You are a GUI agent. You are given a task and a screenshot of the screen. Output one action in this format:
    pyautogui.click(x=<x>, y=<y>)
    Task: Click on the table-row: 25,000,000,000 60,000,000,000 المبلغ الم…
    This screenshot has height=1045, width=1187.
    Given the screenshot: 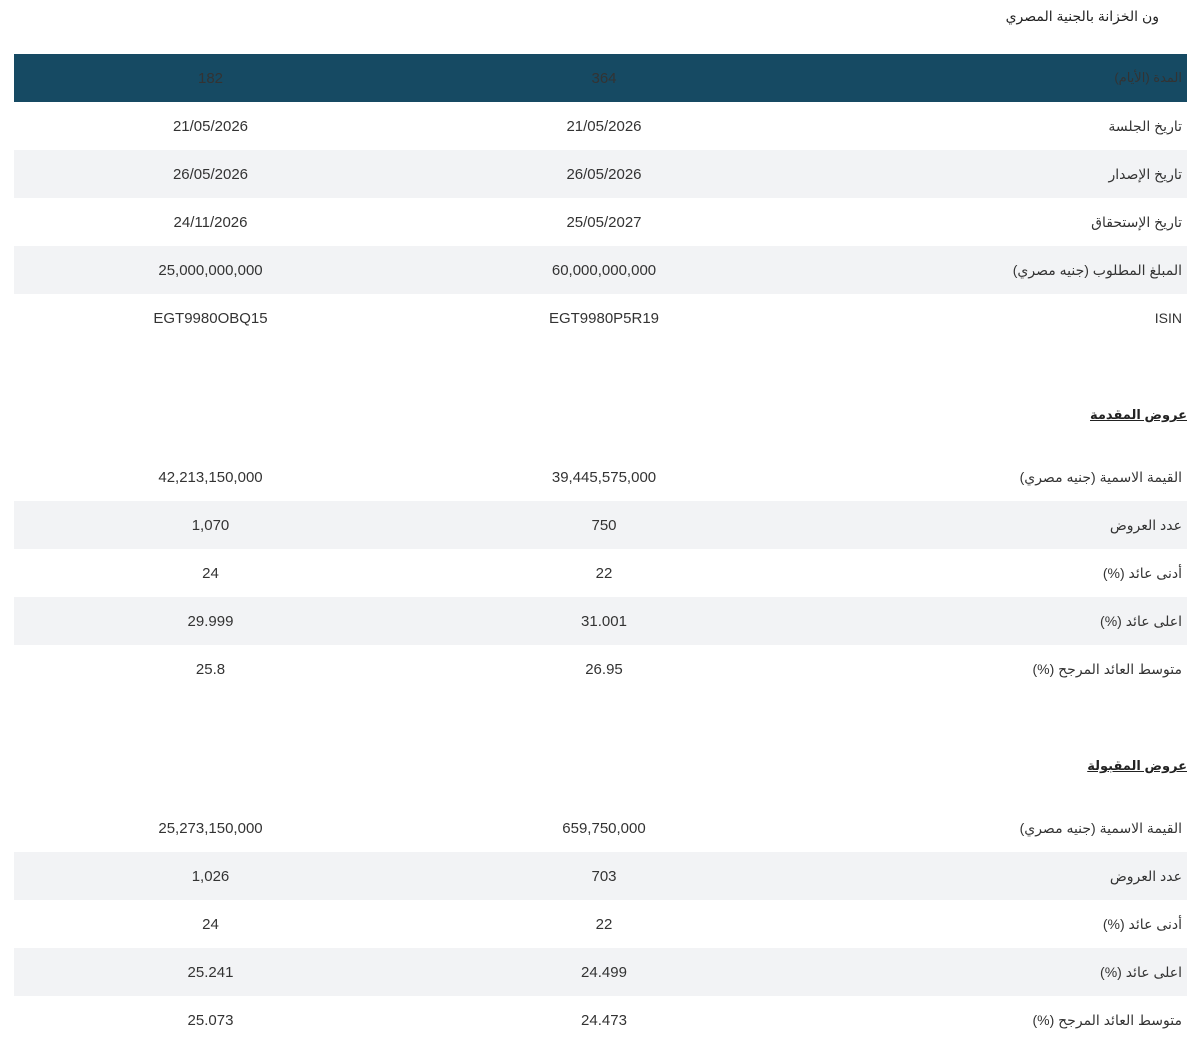 What is the action you would take?
    pyautogui.click(x=600, y=270)
    